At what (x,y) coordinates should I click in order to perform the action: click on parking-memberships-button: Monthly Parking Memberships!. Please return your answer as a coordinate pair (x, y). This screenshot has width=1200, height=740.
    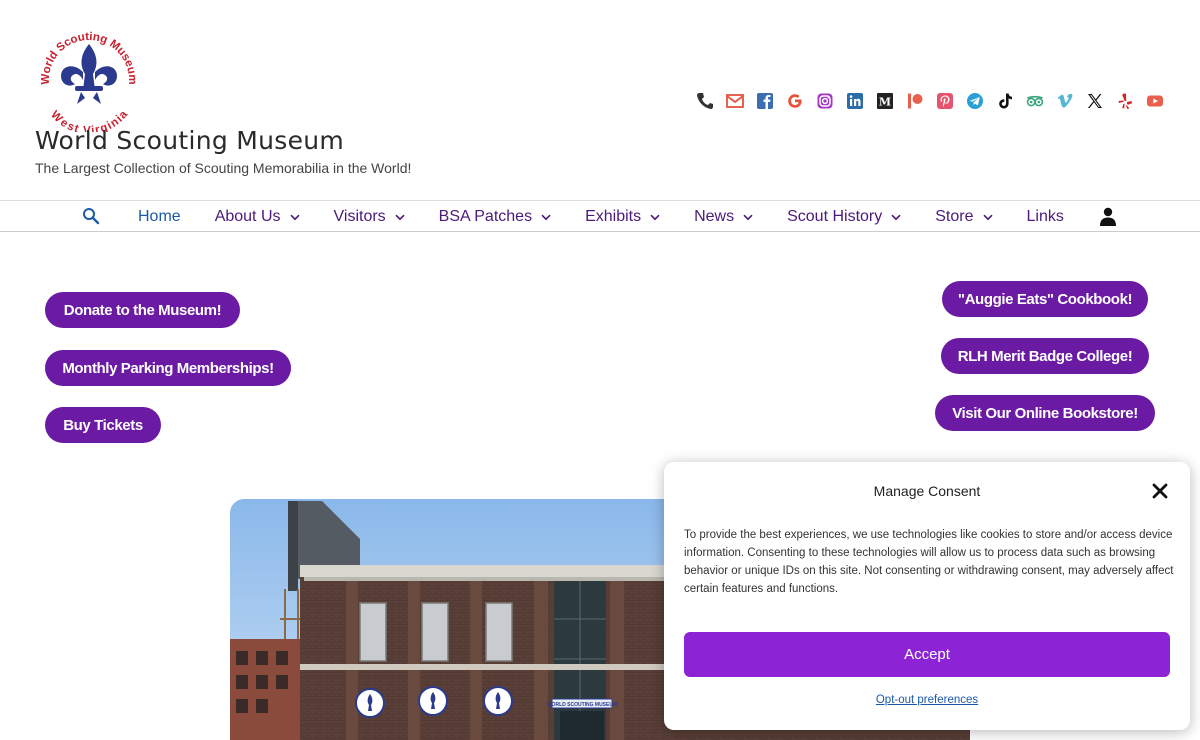
    Looking at the image, I should click on (168, 368).